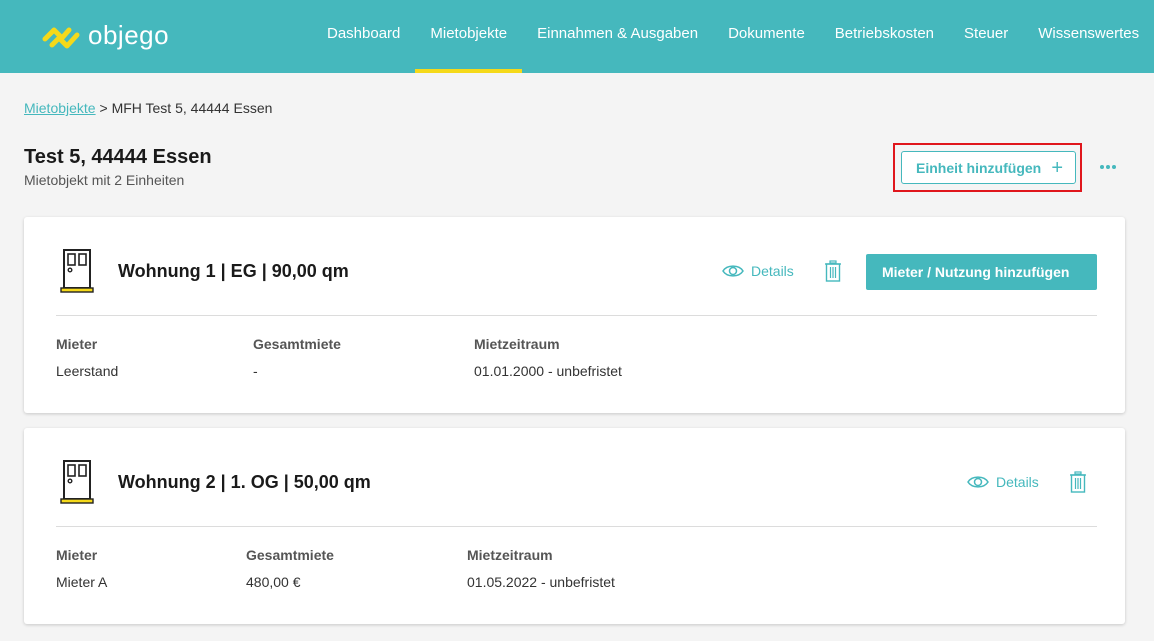 The height and width of the screenshot is (641, 1154). I want to click on breadcrumb: Mietobjekte > MFH Test 5, 44444 Essen, so click(148, 108).